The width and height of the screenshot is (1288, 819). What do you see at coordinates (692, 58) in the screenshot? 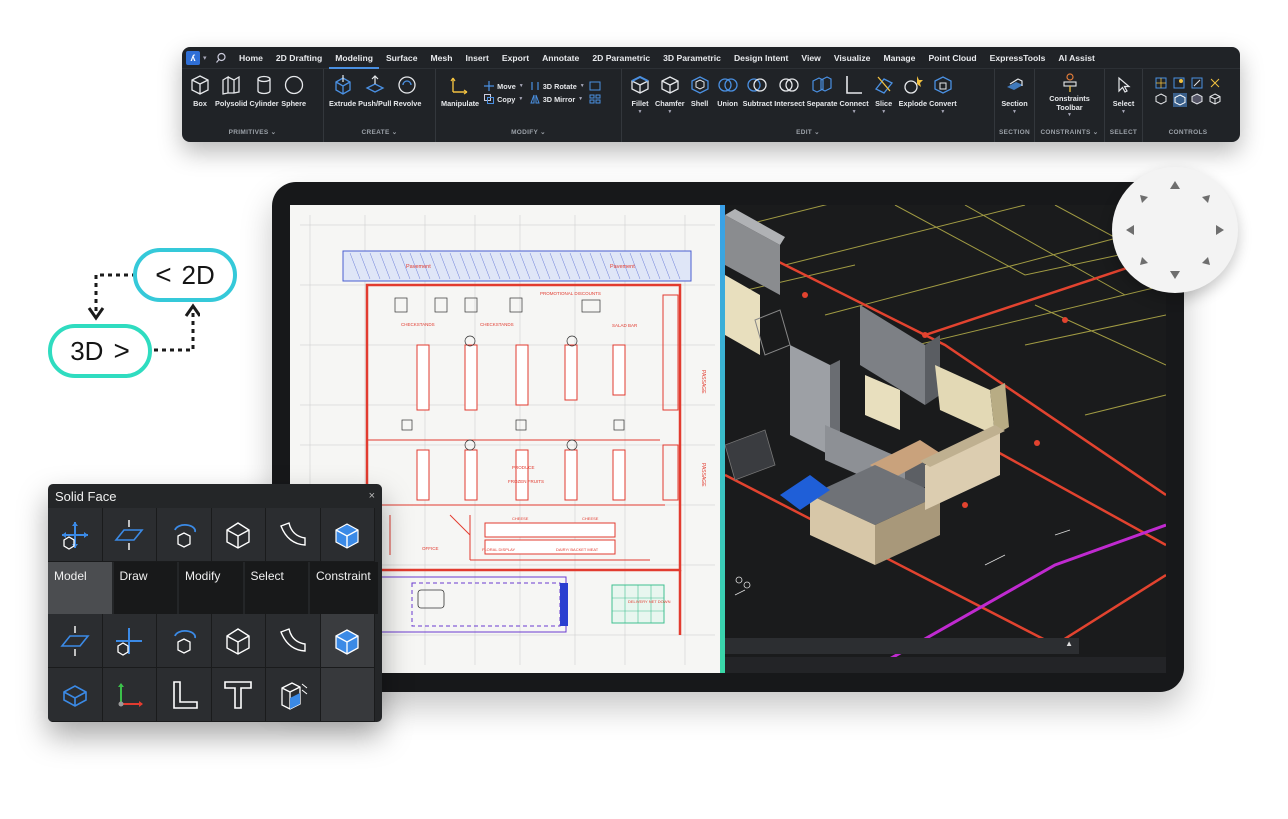
I see `tab-3d-parametric: 3D Parametric` at bounding box center [692, 58].